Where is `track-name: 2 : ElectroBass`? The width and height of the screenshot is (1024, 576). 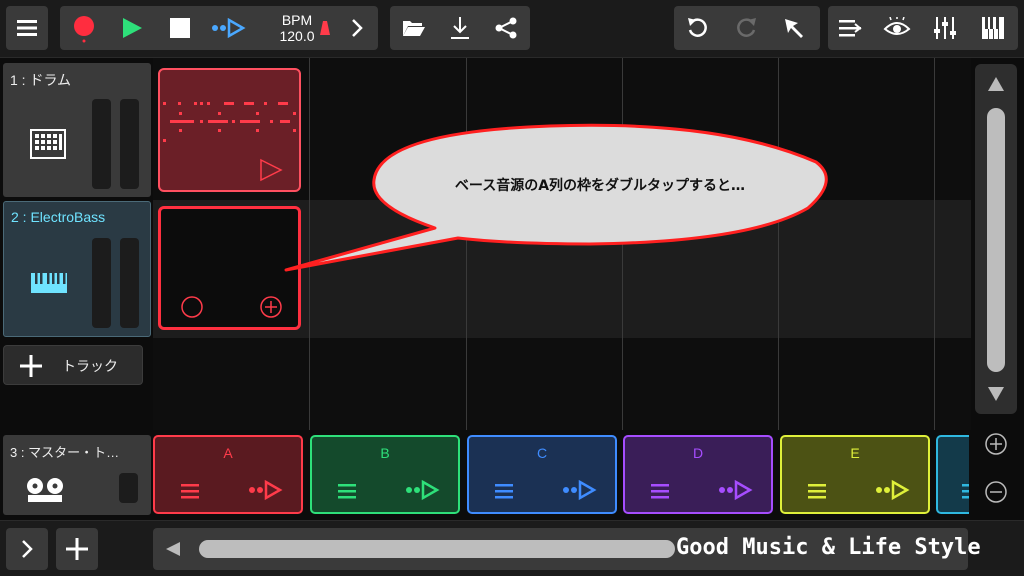 track-name: 2 : ElectroBass is located at coordinates (58, 217).